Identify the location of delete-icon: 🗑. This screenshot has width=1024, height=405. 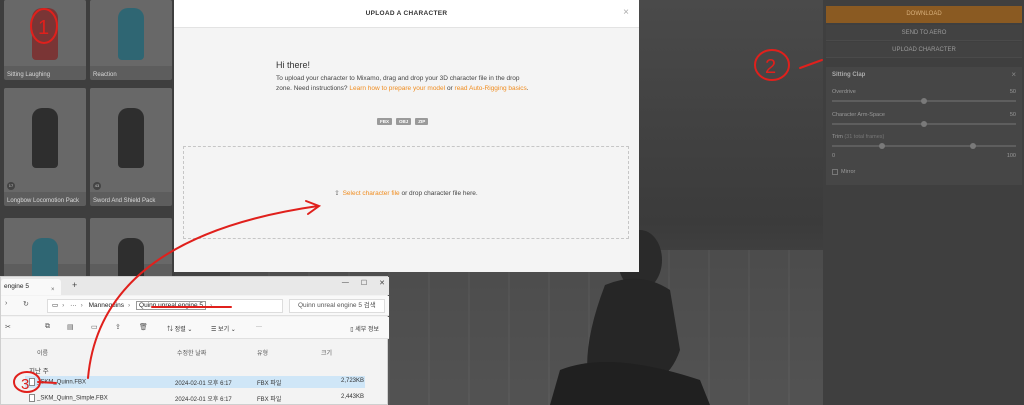
(143, 327).